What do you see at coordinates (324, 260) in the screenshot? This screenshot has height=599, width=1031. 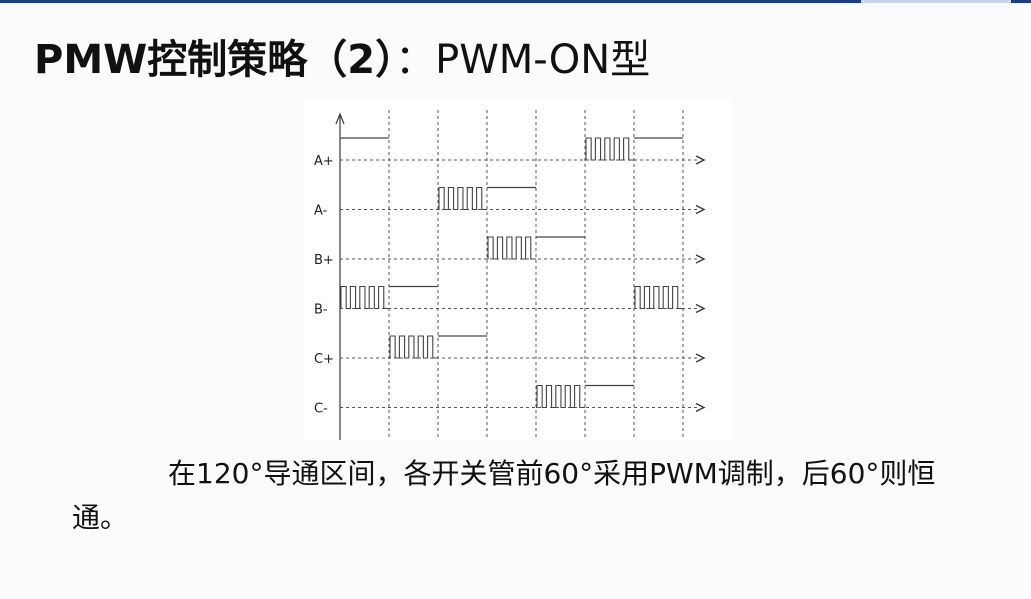 I see `row-label: B+` at bounding box center [324, 260].